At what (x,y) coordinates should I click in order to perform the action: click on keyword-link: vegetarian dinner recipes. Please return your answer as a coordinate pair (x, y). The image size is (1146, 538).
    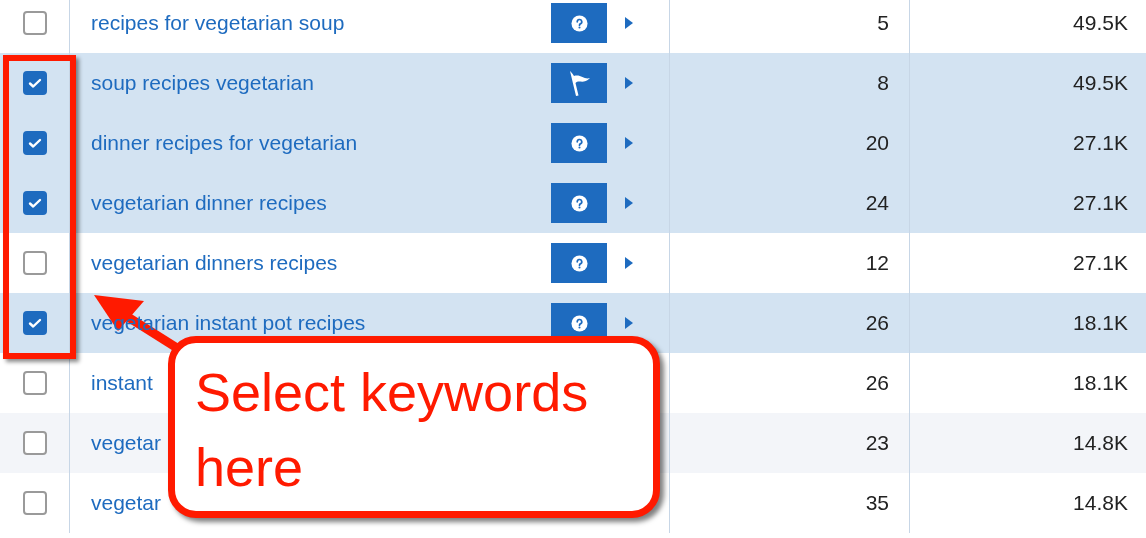
    Looking at the image, I should click on (209, 203).